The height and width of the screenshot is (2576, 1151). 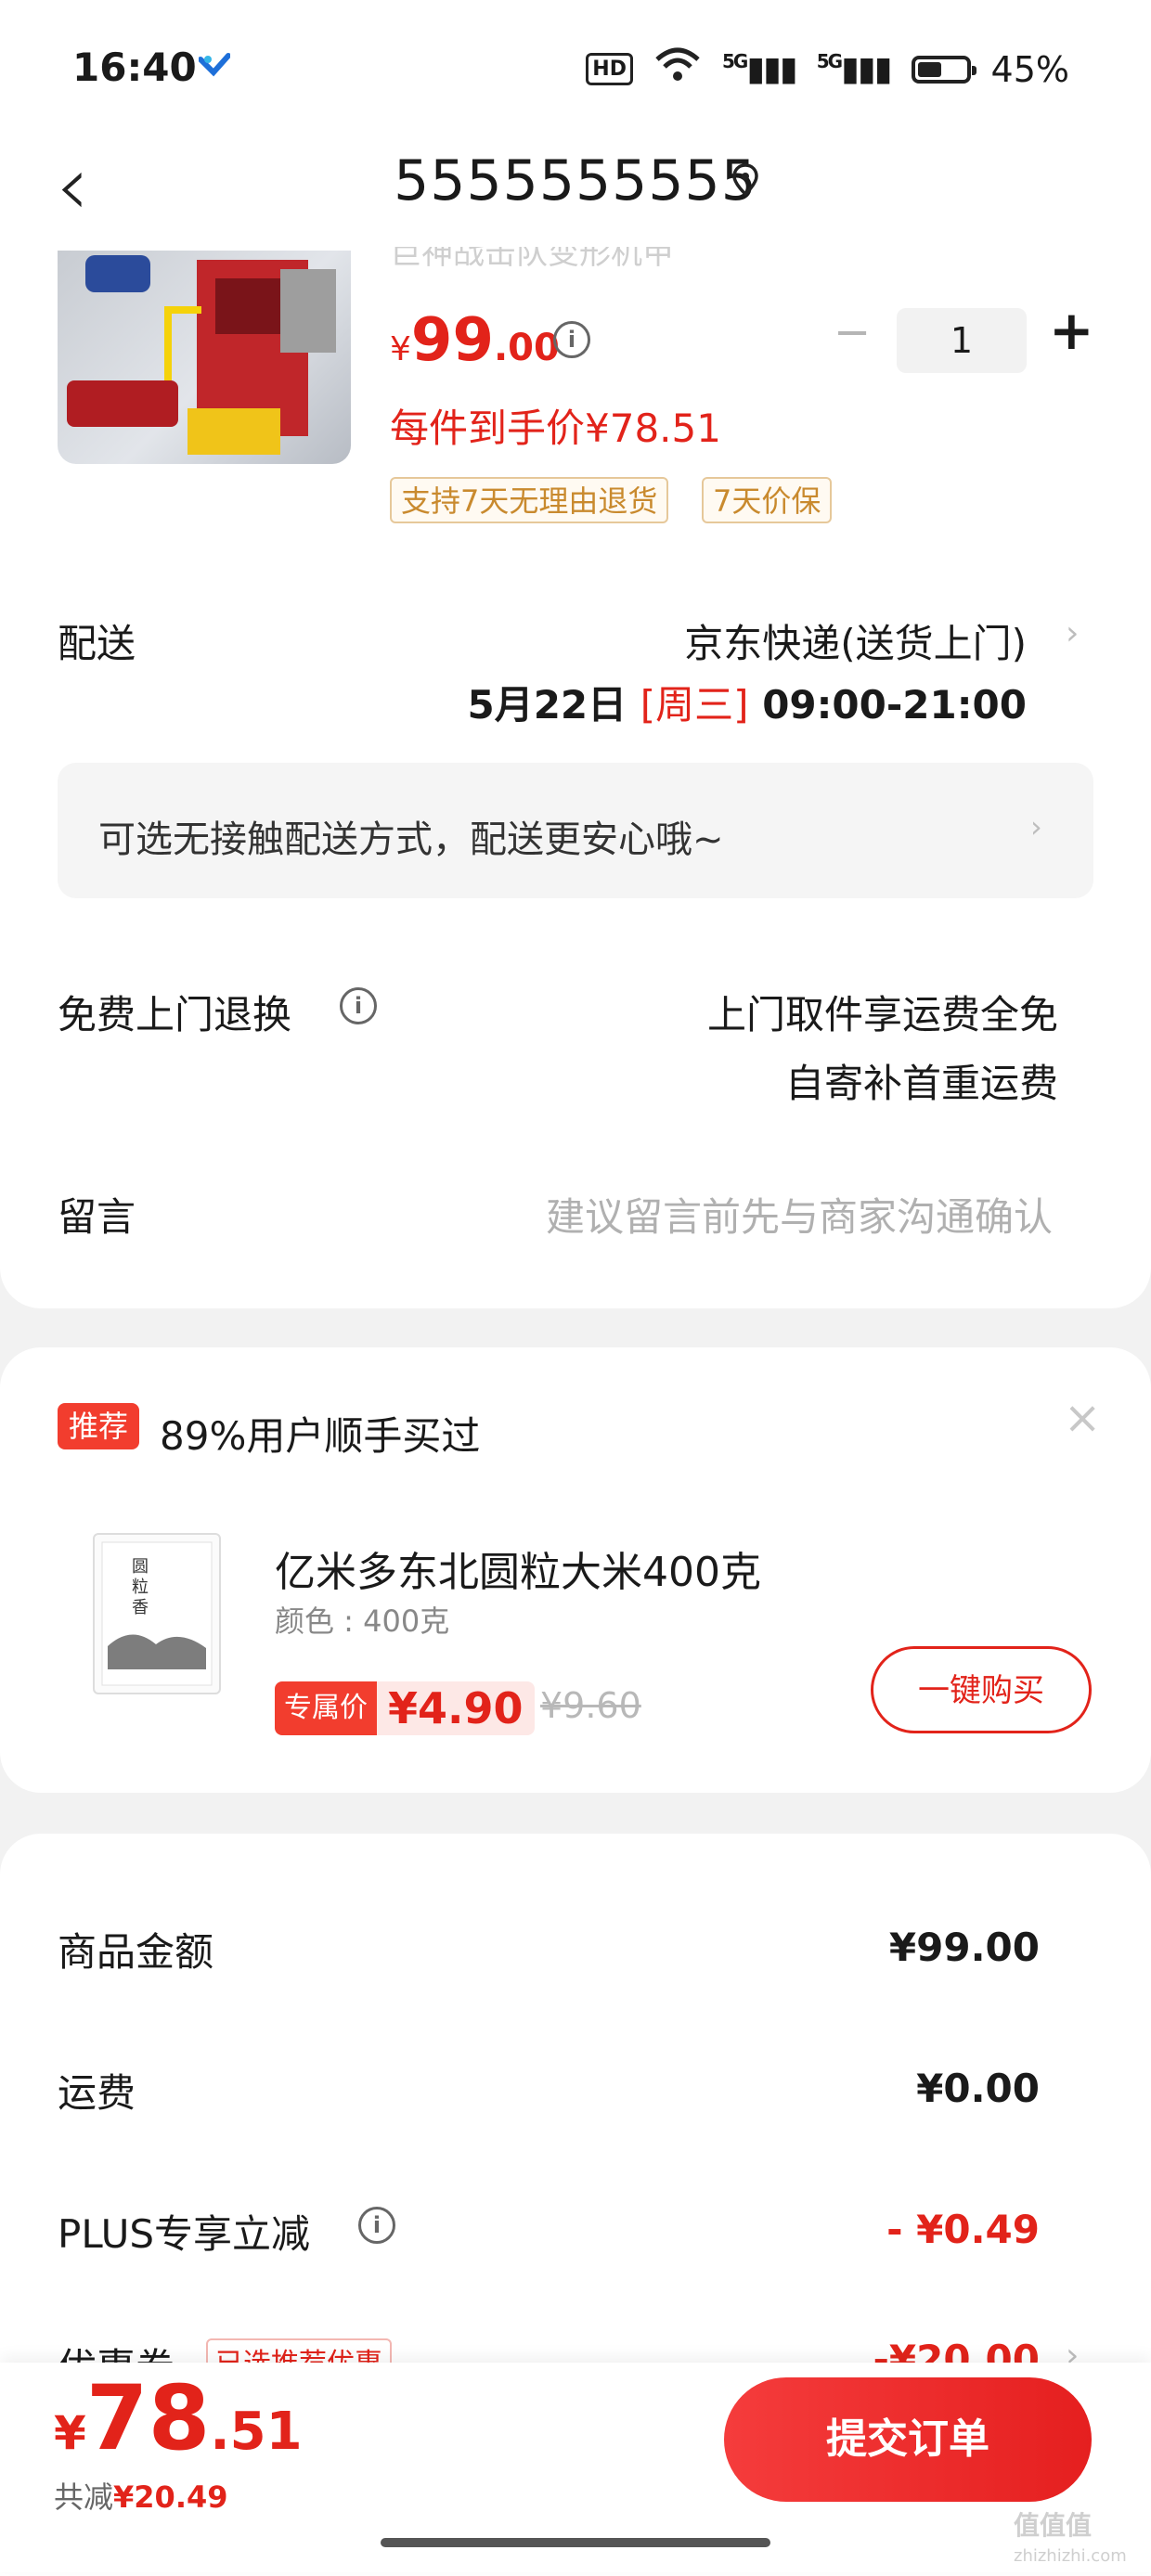 I want to click on watermark-url: zhizhizhi.com, so click(x=1070, y=2556).